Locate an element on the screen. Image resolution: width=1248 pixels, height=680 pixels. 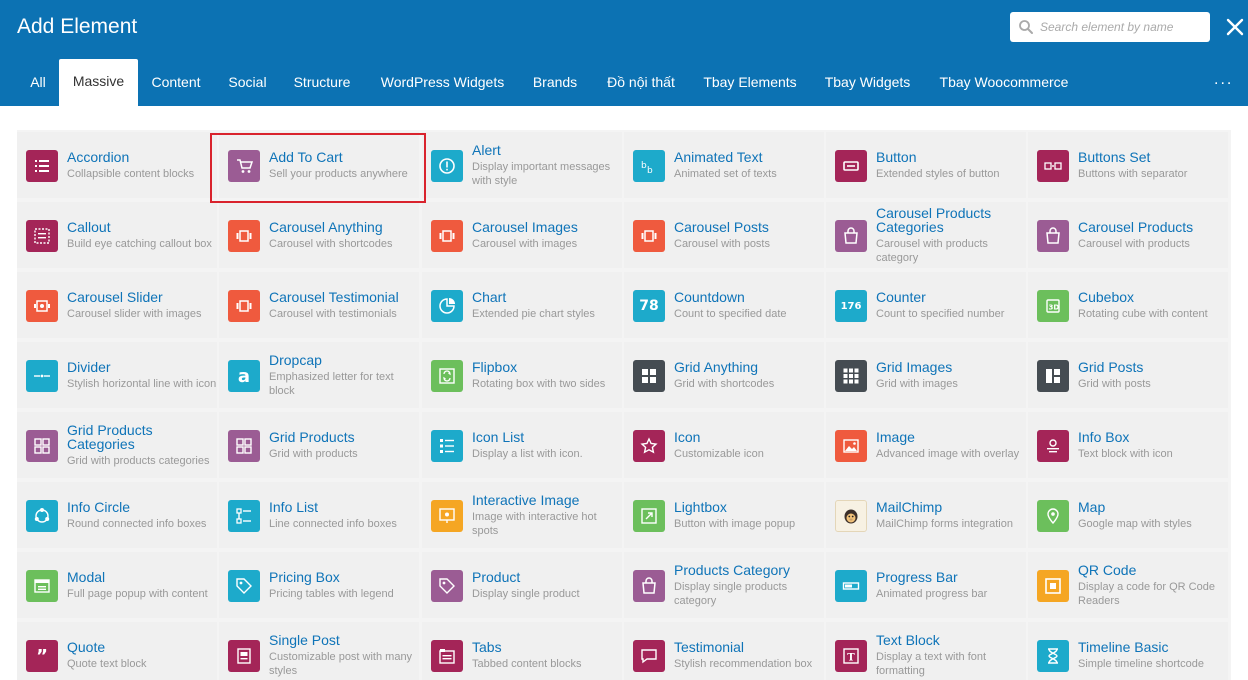
search-box is located at coordinates (1110, 27).